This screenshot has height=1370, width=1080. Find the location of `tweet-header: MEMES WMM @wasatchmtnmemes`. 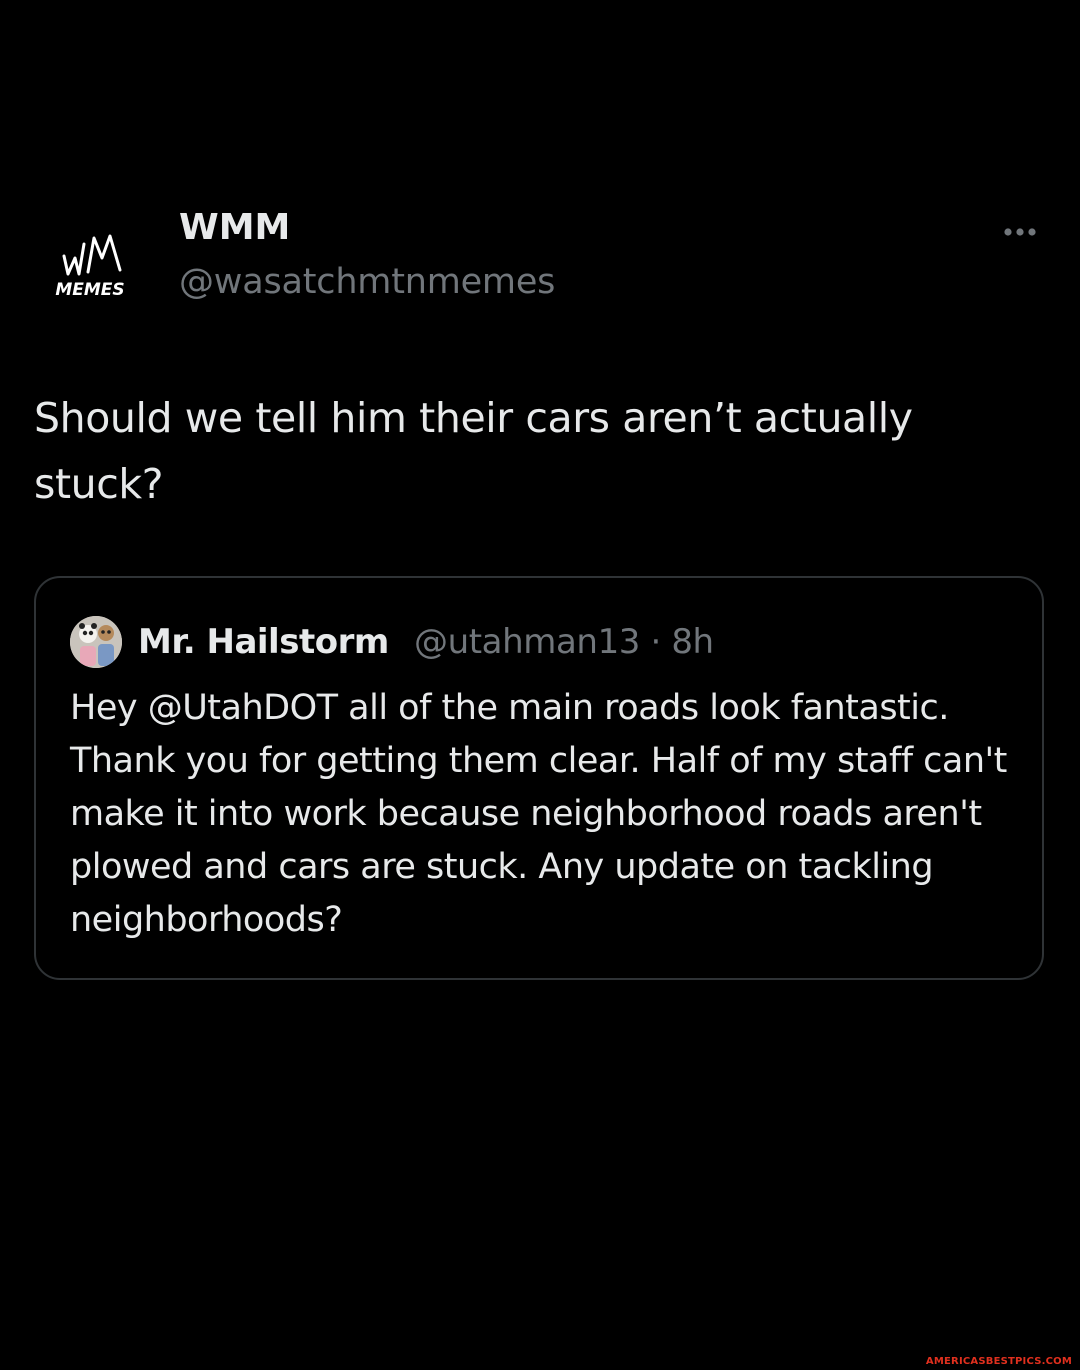

tweet-header: MEMES WMM @wasatchmtnmemes is located at coordinates (545, 260).